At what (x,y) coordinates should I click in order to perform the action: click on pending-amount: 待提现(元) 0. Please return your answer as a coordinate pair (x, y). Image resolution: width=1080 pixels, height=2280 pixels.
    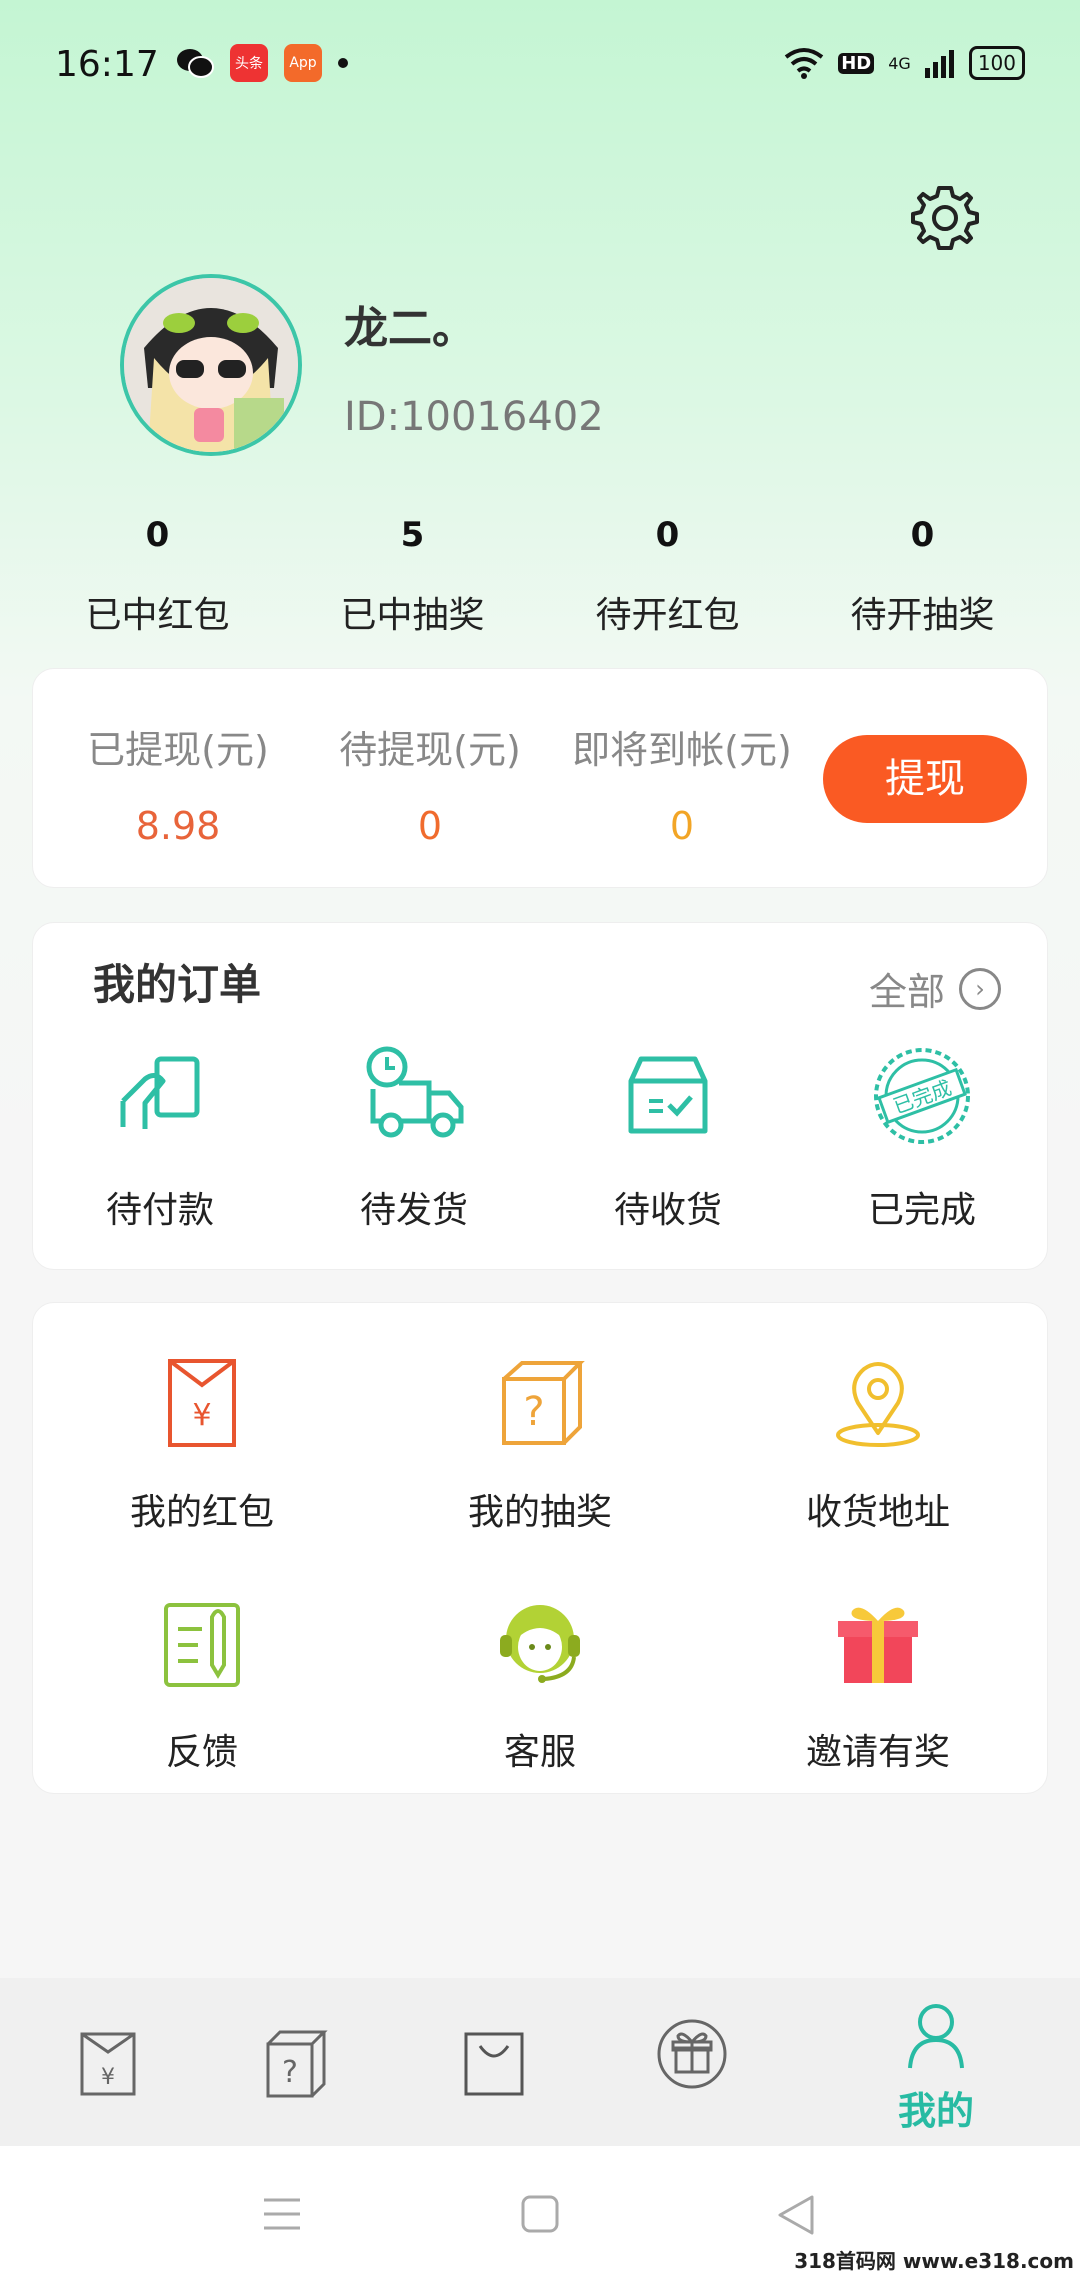
    Looking at the image, I should click on (430, 783).